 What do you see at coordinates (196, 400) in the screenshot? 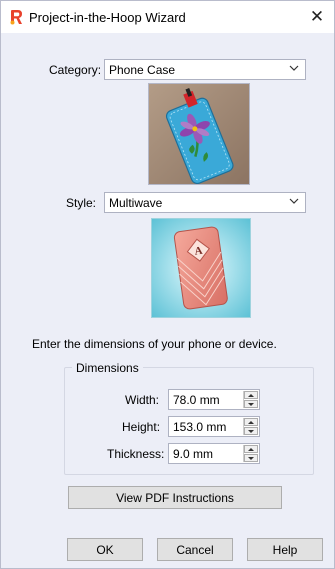
I see `width-value: 78.0 mm` at bounding box center [196, 400].